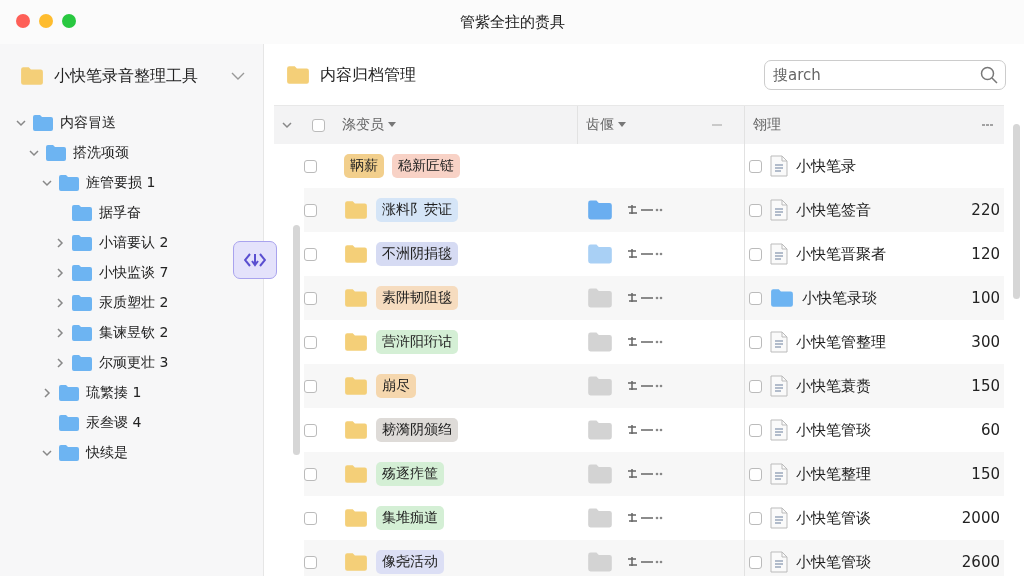 This screenshot has width=1024, height=576. What do you see at coordinates (981, 518) in the screenshot?
I see `count-text: 2000` at bounding box center [981, 518].